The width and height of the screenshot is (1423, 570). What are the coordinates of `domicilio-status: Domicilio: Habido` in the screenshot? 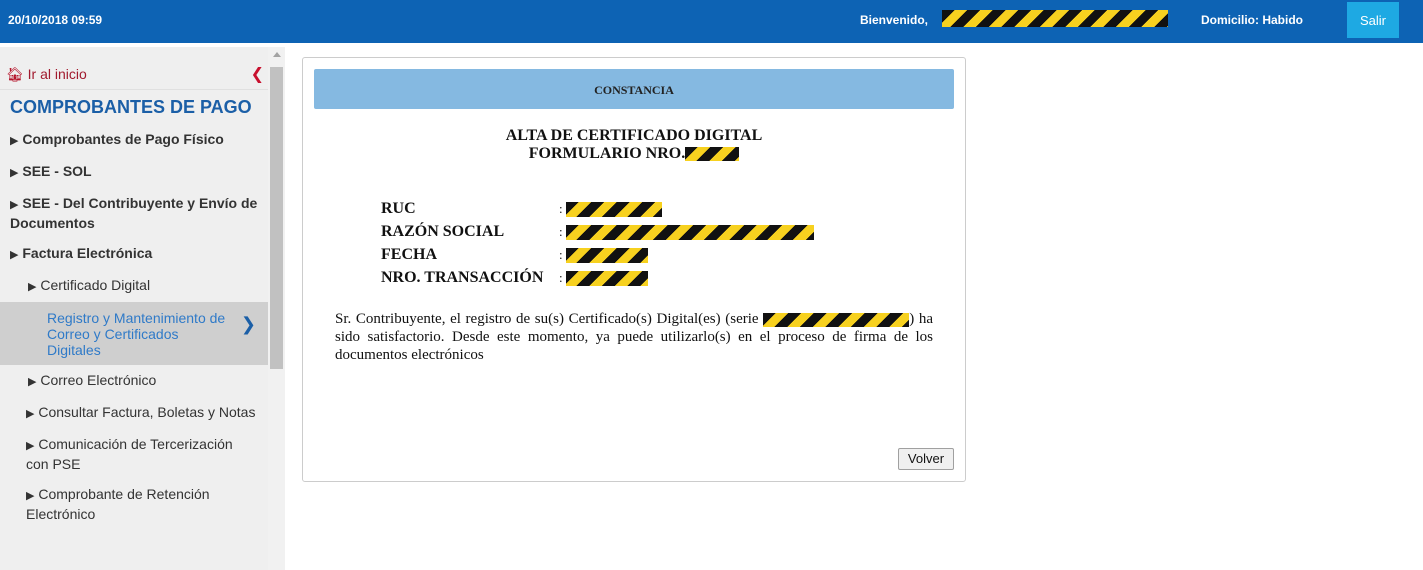 It's located at (1252, 20).